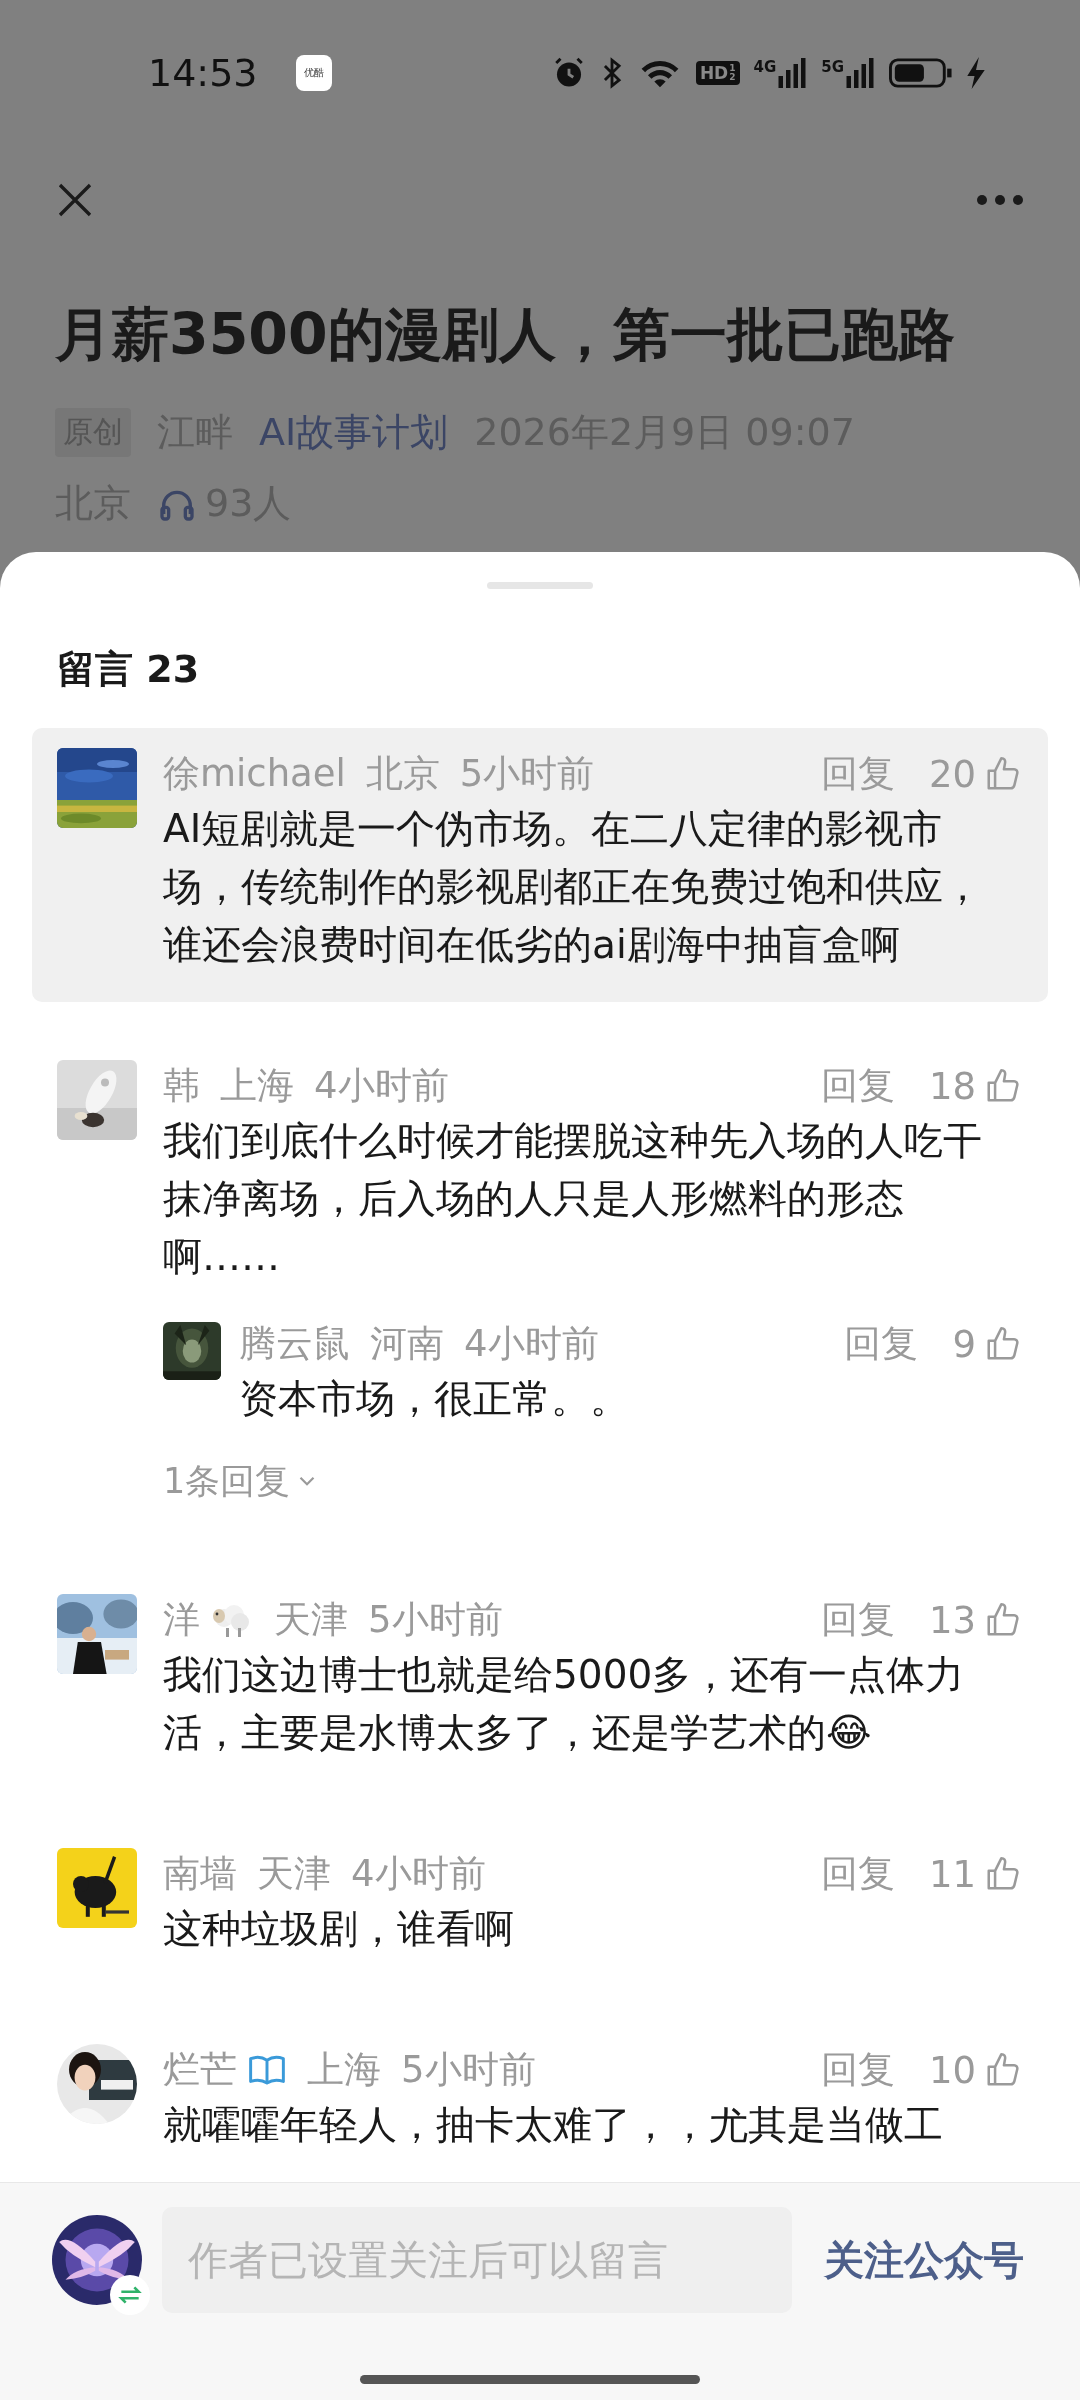 Image resolution: width=1080 pixels, height=2400 pixels. I want to click on drag-handle, so click(540, 585).